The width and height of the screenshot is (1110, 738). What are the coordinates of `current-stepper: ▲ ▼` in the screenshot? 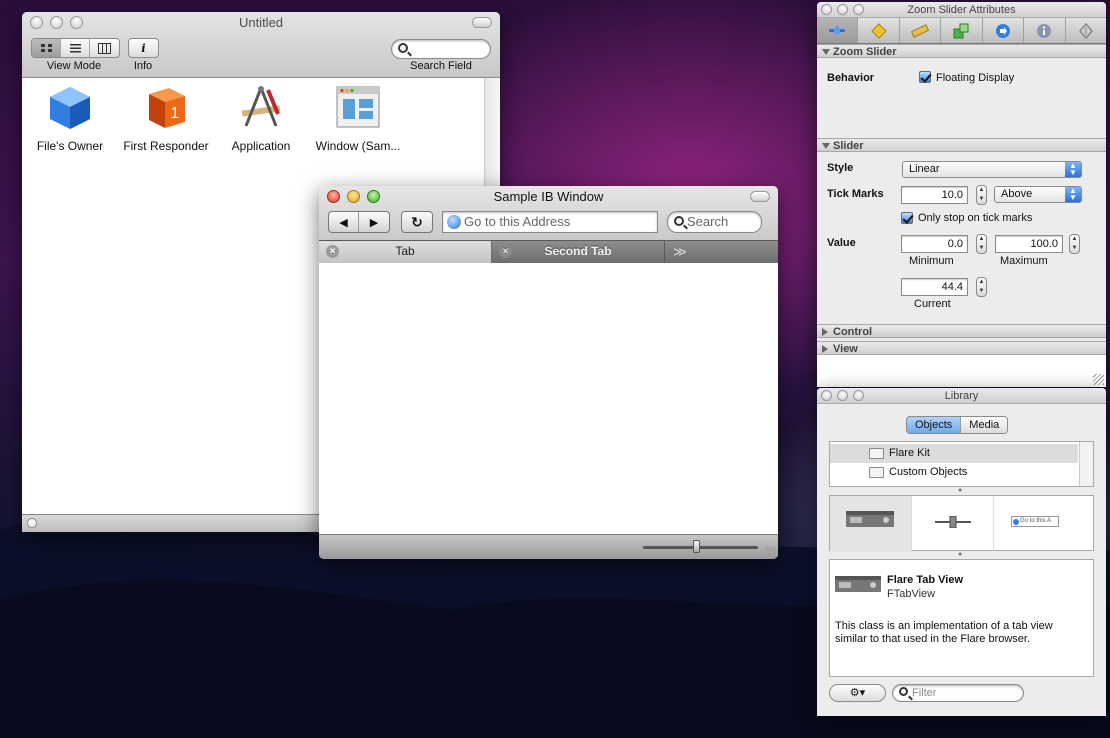 It's located at (981, 287).